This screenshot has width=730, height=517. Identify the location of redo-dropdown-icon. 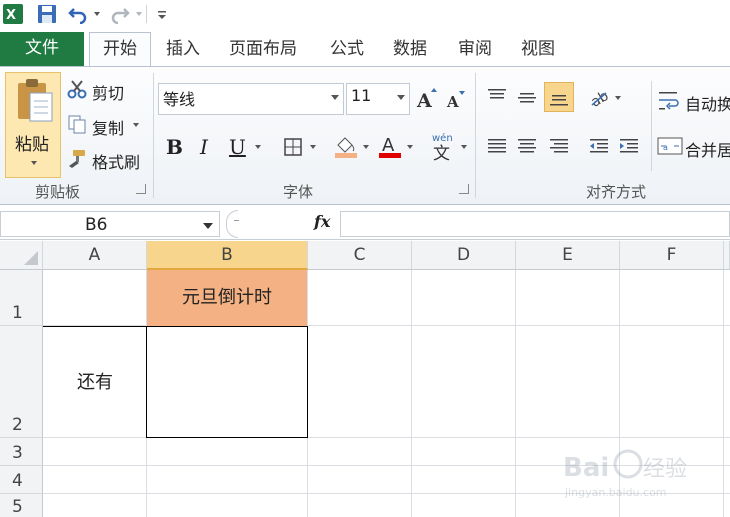
(139, 14).